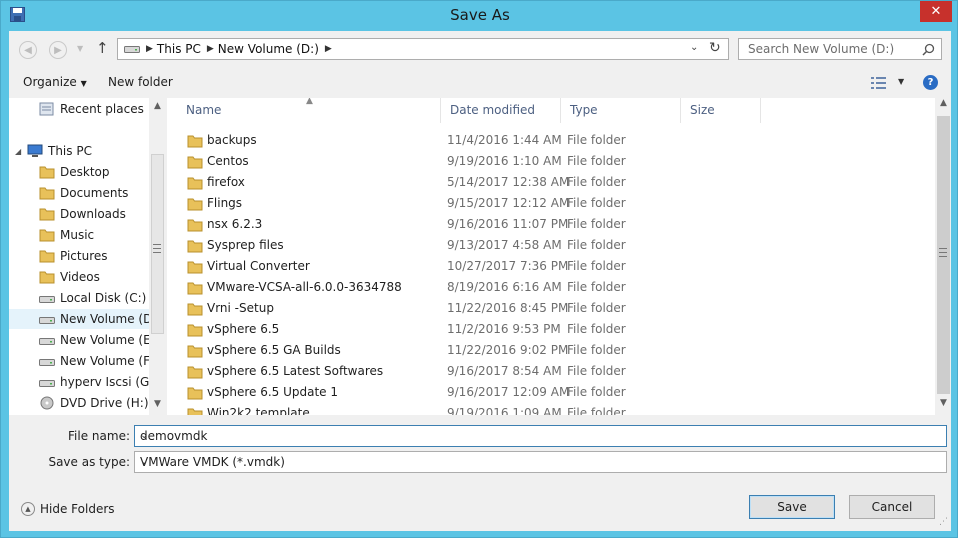  What do you see at coordinates (99, 340) in the screenshot?
I see `nav-item-new-volume-e: New Volume (E:)` at bounding box center [99, 340].